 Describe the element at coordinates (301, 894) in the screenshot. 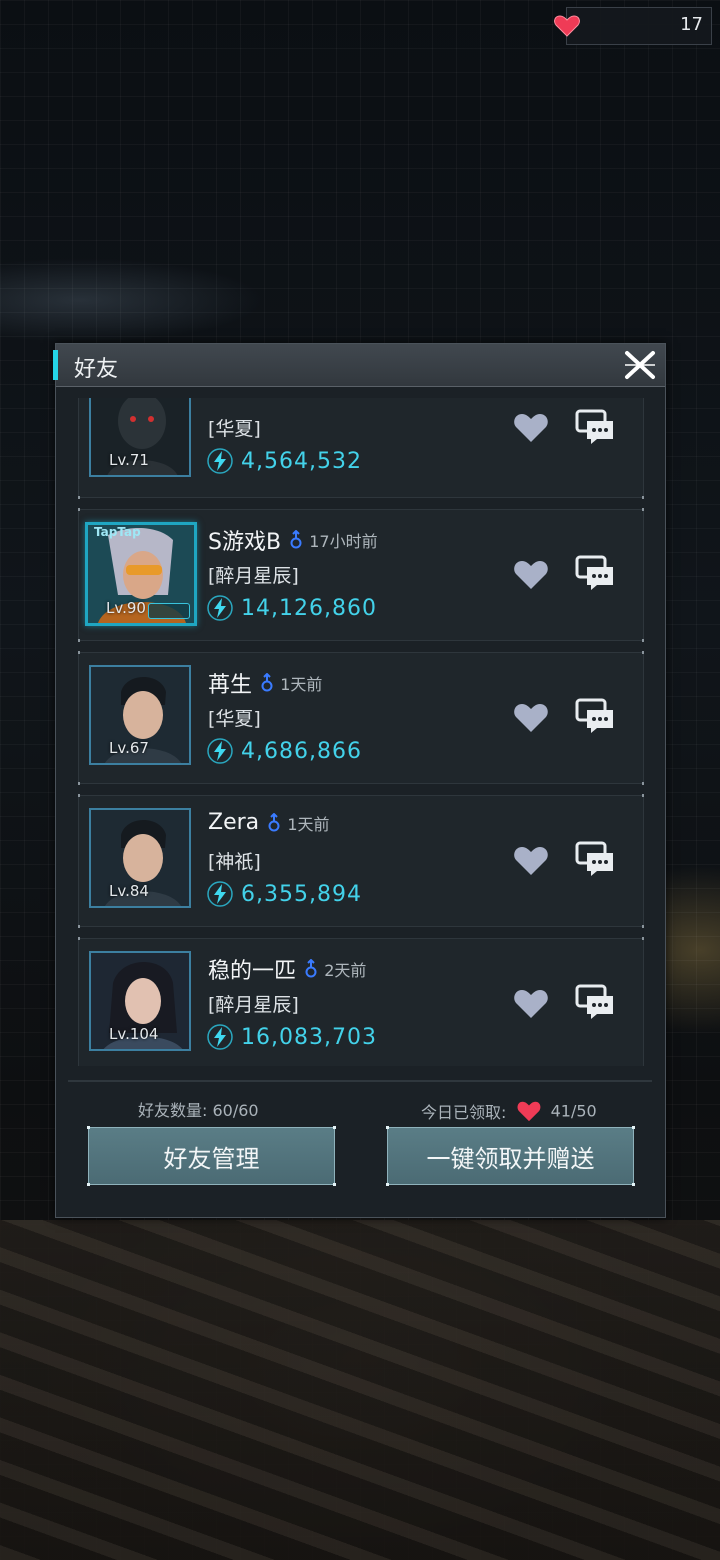

I see `friend-power: 6,355,894` at that location.